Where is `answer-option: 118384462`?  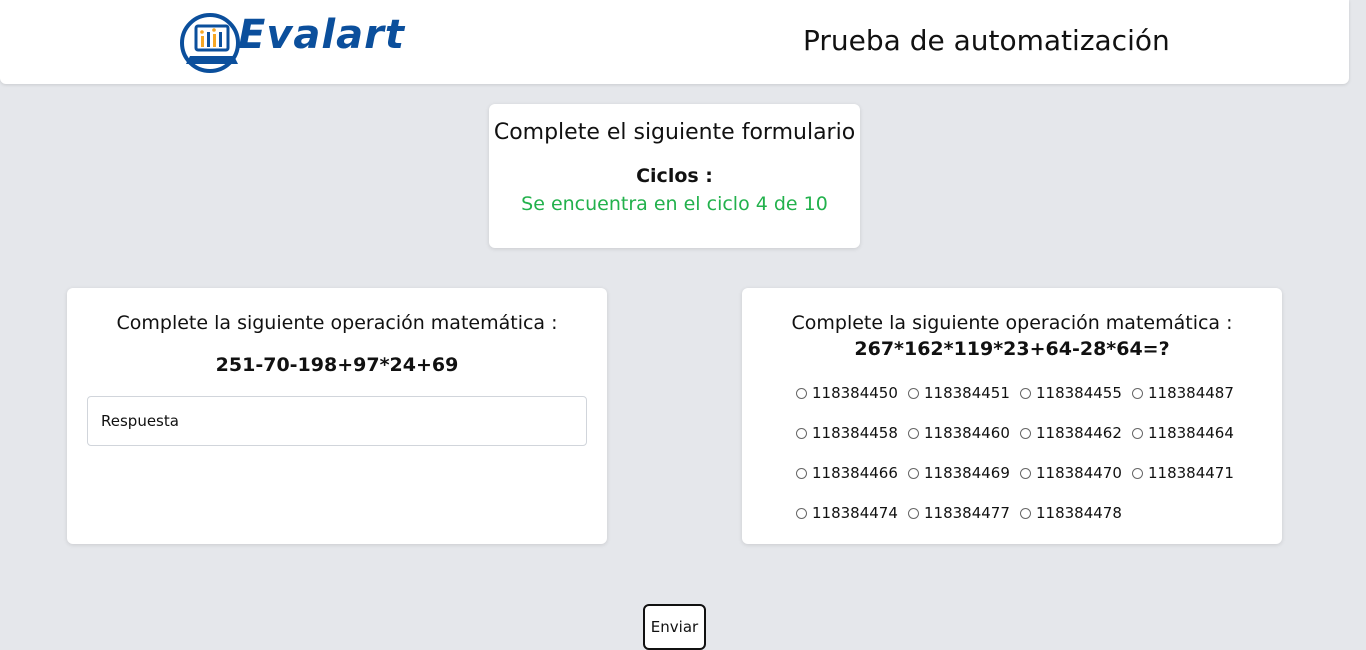
answer-option: 118384462 is located at coordinates (1076, 433).